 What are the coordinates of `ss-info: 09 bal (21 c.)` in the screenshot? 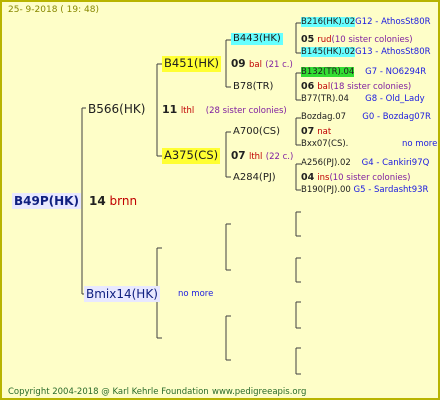 It's located at (262, 64).